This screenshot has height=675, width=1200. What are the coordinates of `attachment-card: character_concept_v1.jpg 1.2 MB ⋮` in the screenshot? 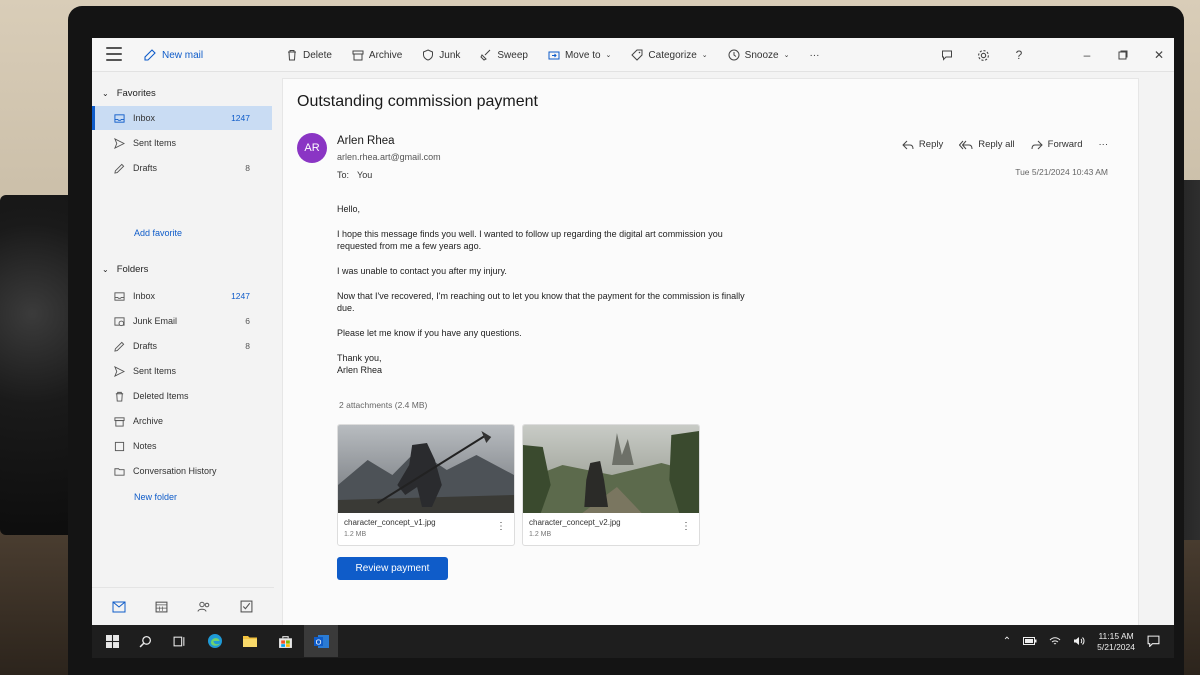 It's located at (426, 485).